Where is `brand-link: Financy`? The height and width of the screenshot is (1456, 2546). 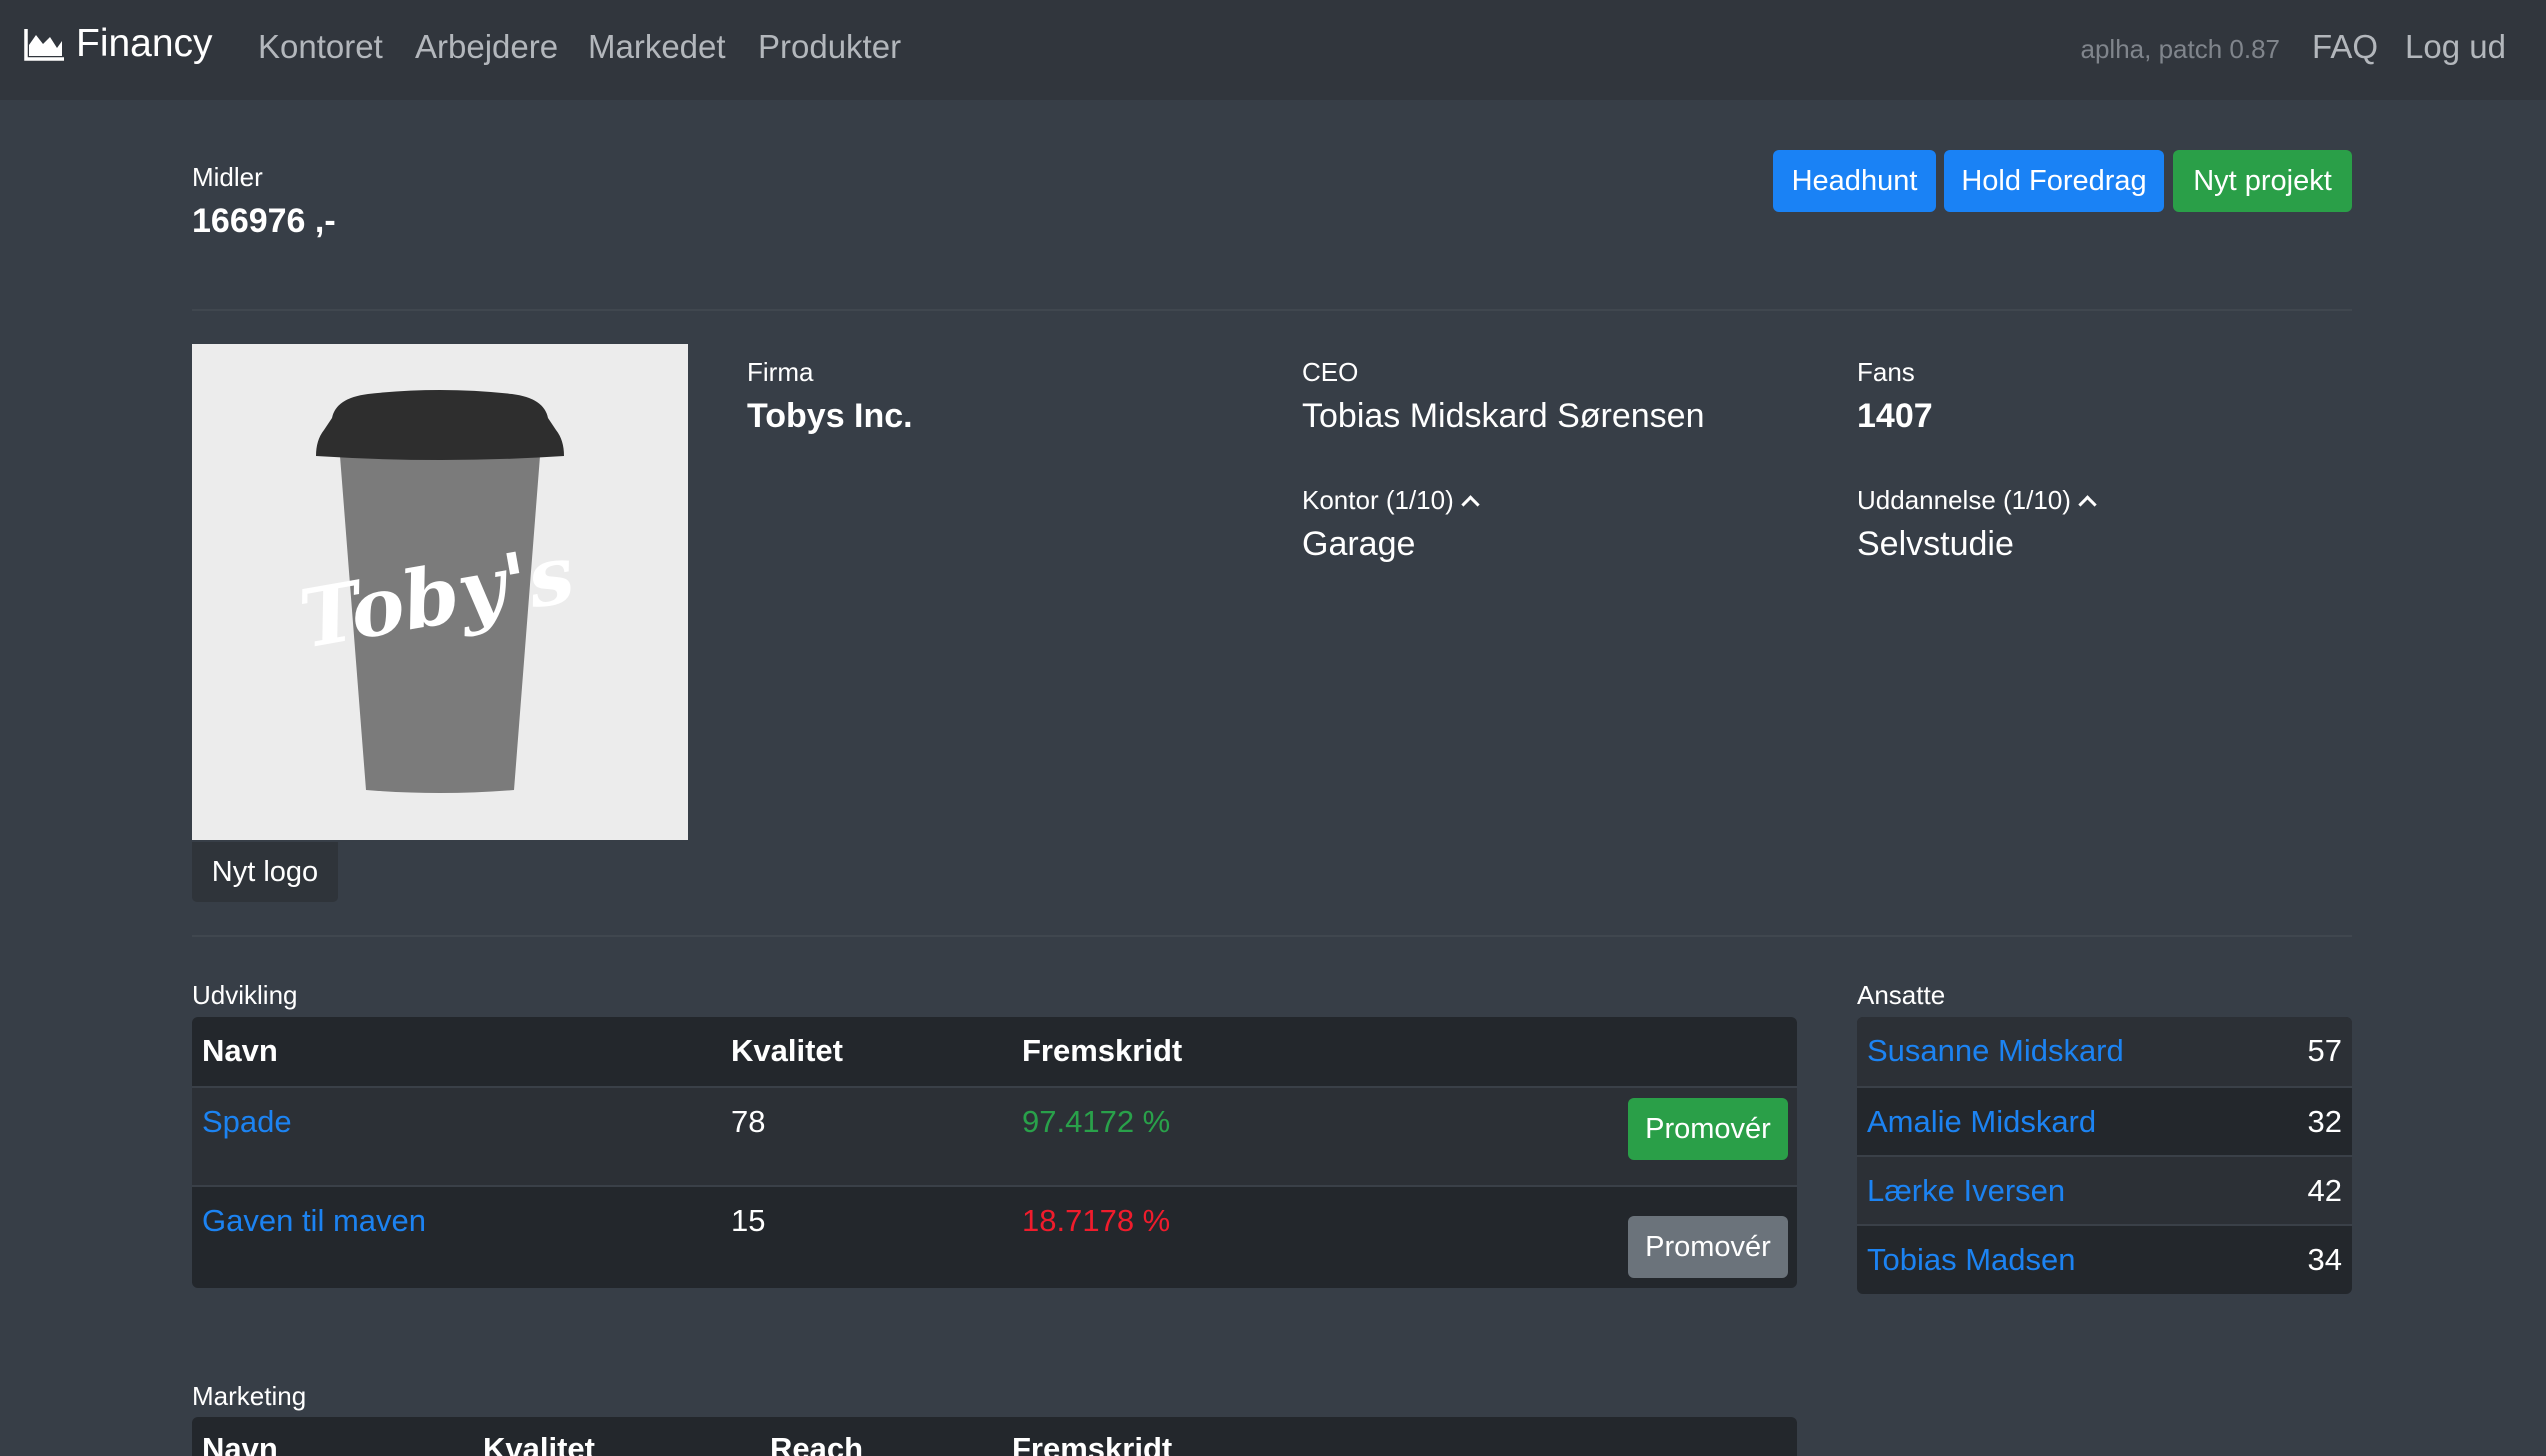
brand-link: Financy is located at coordinates (118, 44).